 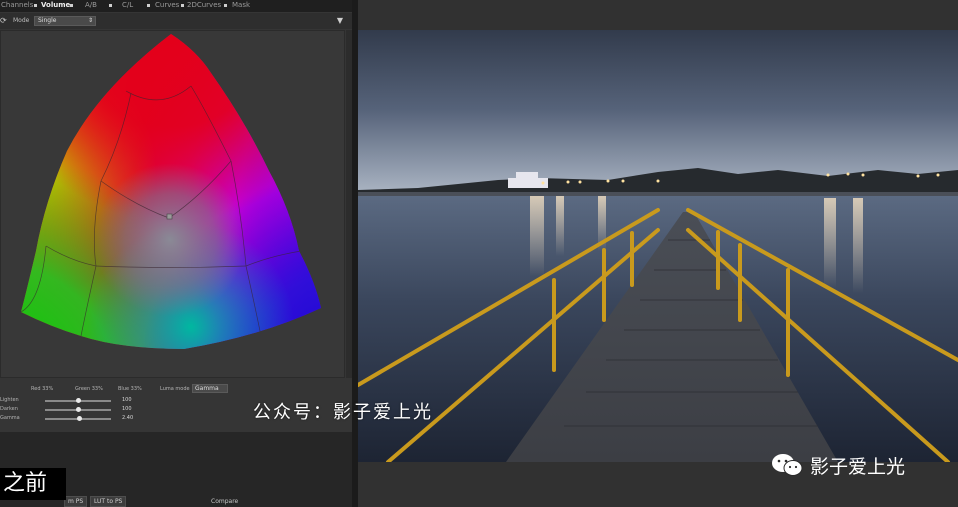 What do you see at coordinates (10, 418) in the screenshot?
I see `slider-label: Gamma` at bounding box center [10, 418].